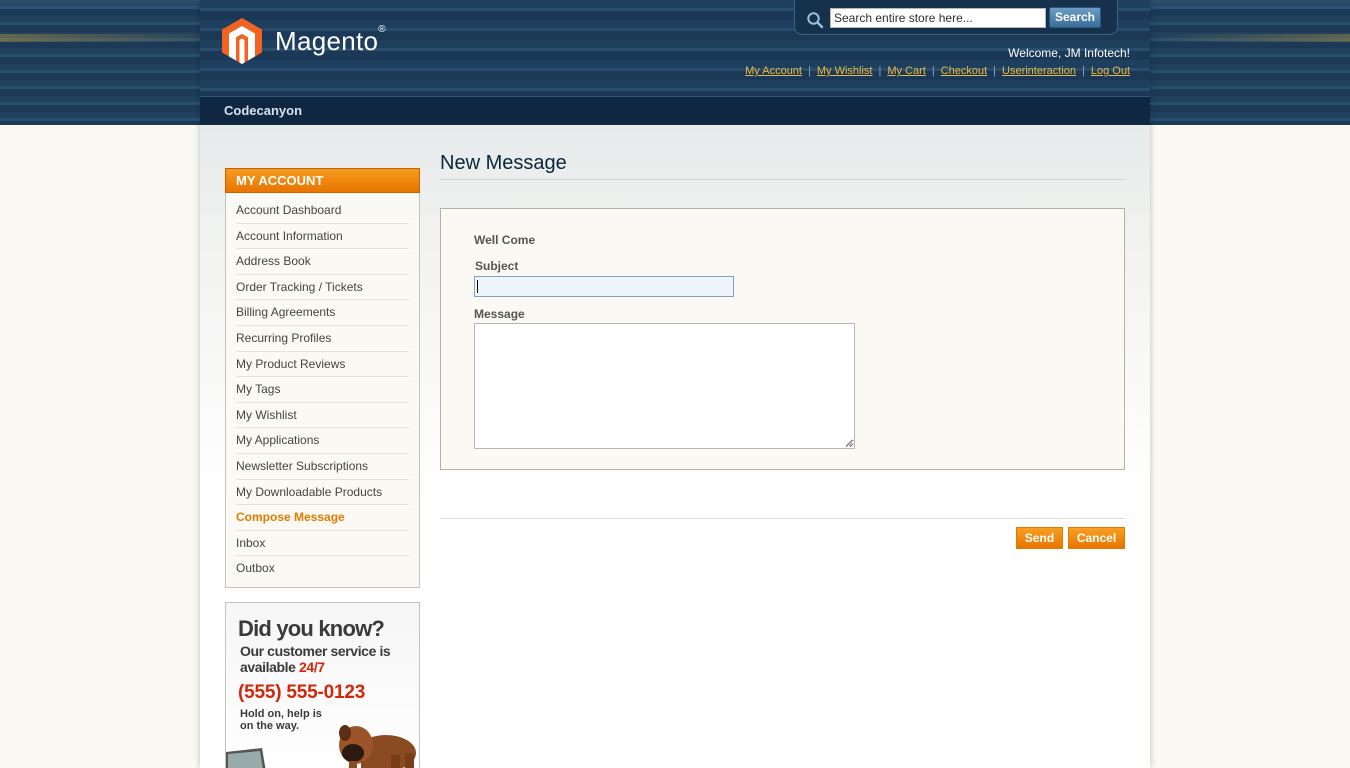 The image size is (1350, 768). What do you see at coordinates (505, 240) in the screenshot?
I see `form-greeting: Well Come` at bounding box center [505, 240].